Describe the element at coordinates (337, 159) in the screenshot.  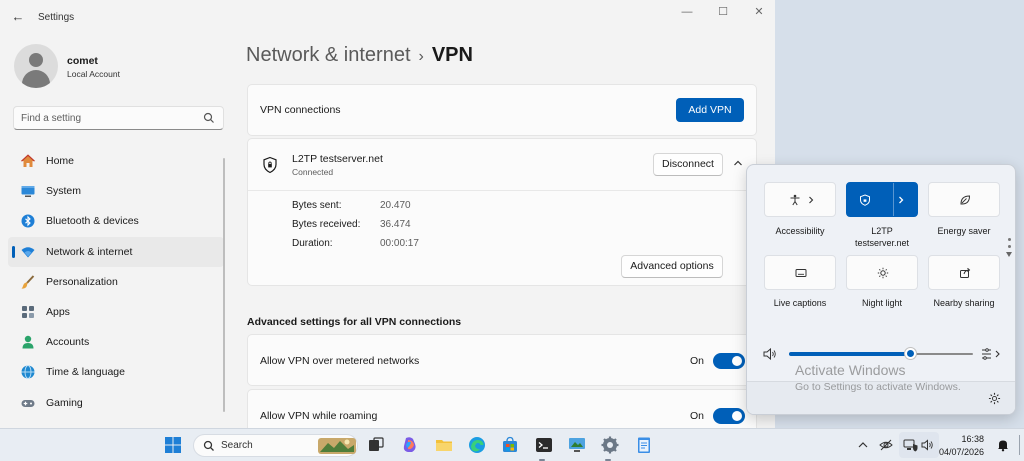
I see `vpn-name: L2TP testserver.net` at that location.